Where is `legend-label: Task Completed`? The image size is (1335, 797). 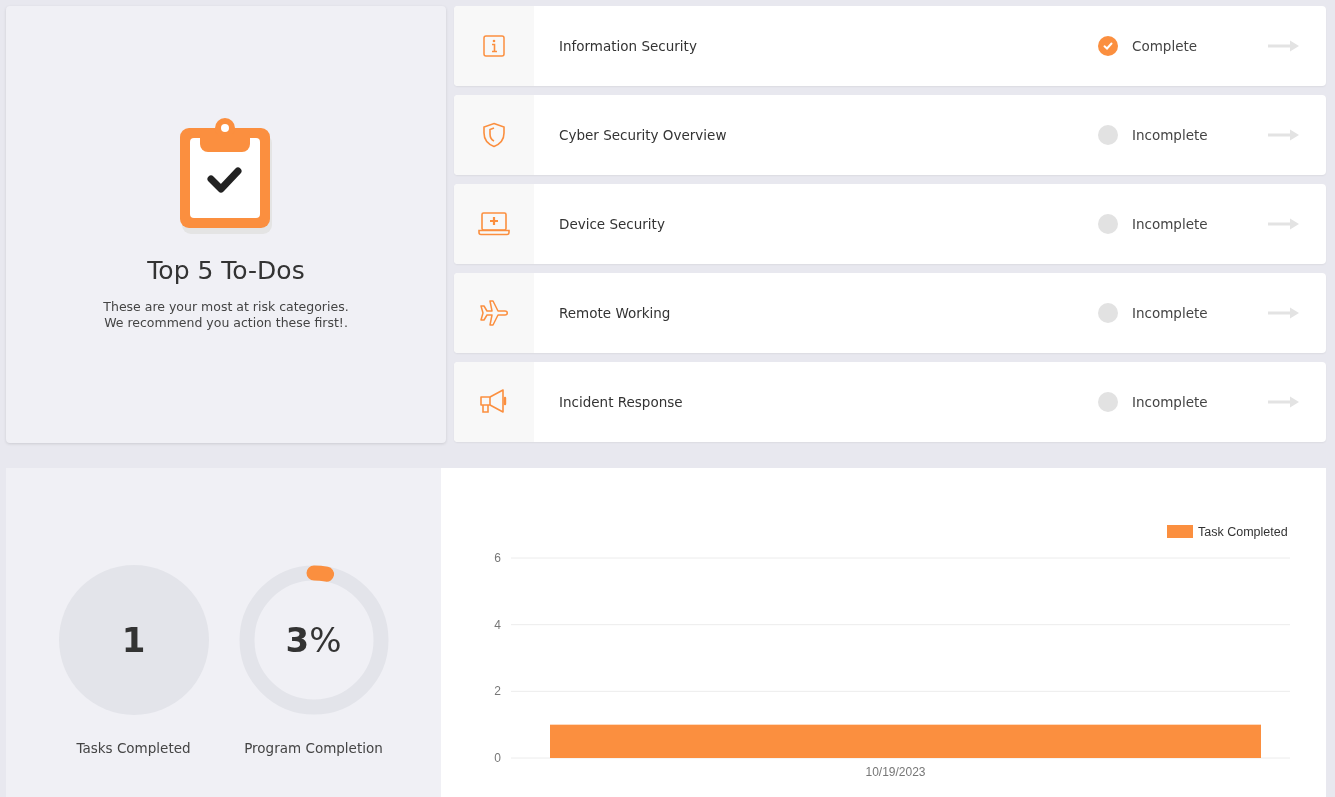
legend-label: Task Completed is located at coordinates (1243, 532).